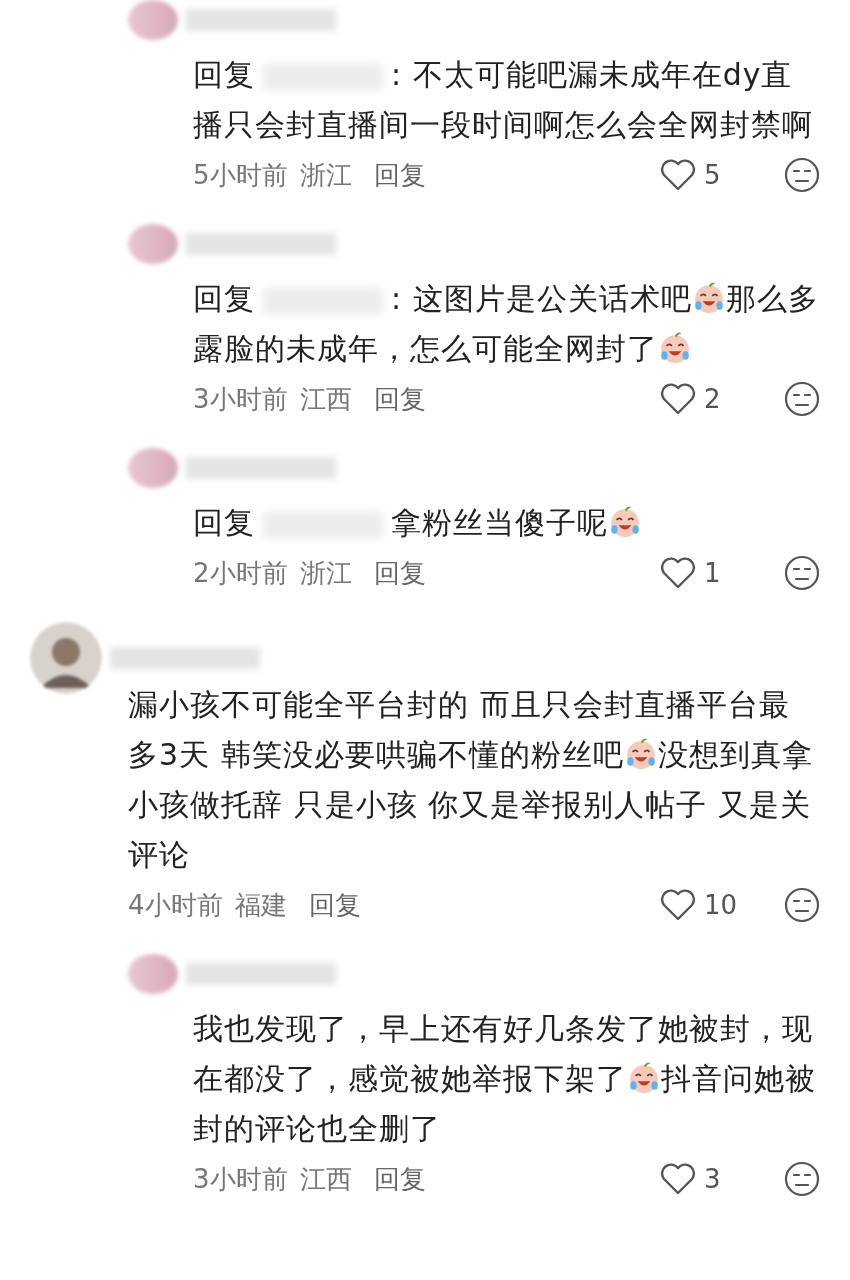 This screenshot has height=1280, width=850. I want to click on comment-text: 回复 拿粉丝当傻子呢, so click(506, 523).